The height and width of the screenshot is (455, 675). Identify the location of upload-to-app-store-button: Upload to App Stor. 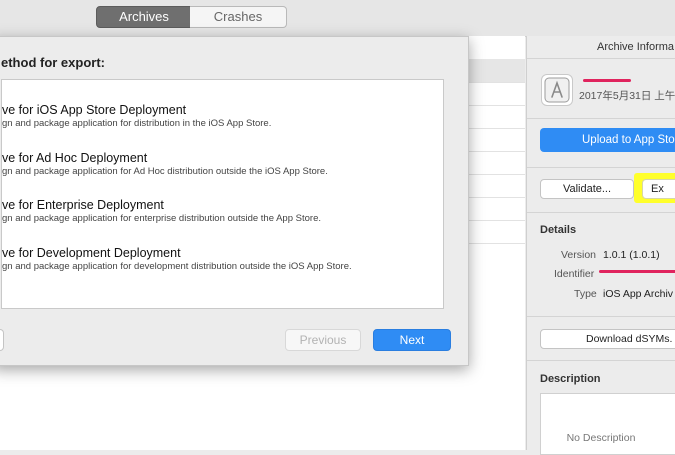
(607, 140).